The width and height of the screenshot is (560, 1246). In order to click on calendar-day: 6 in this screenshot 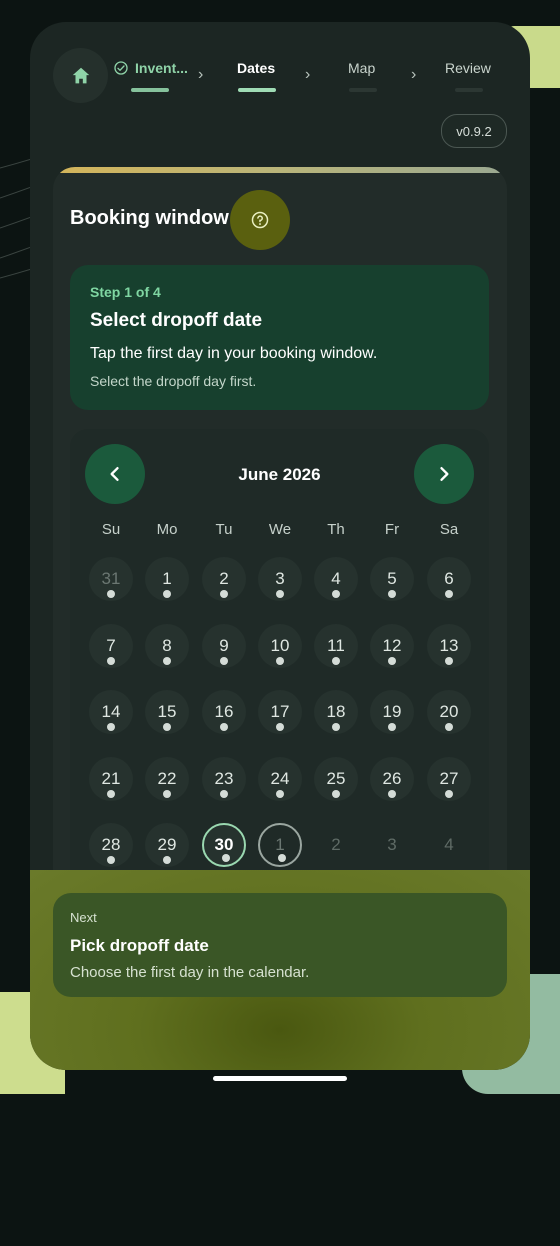, I will do `click(449, 579)`.